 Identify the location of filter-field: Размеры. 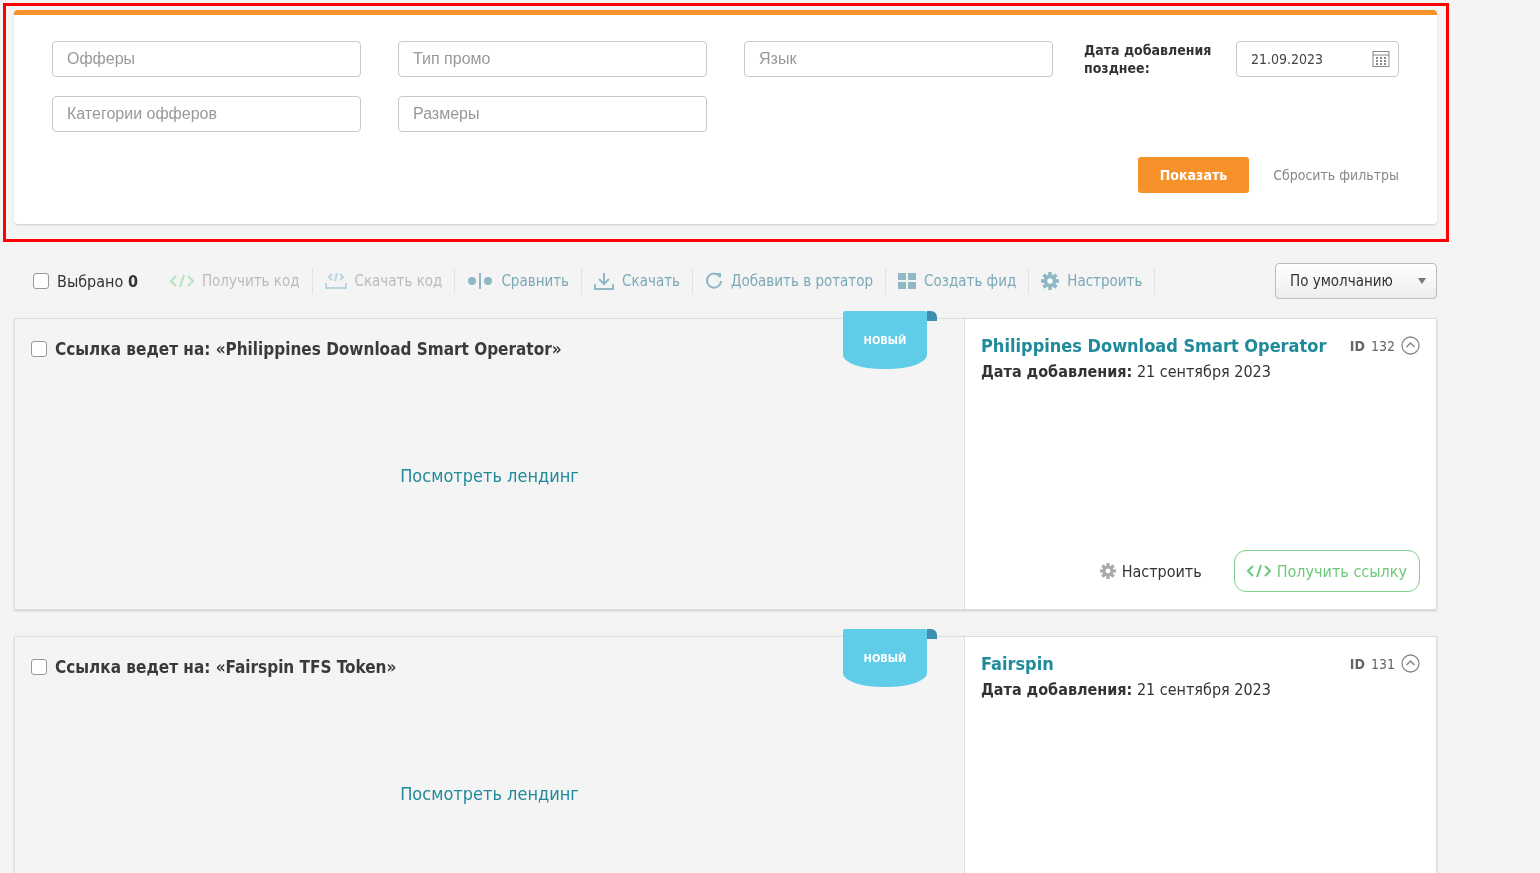
(552, 114).